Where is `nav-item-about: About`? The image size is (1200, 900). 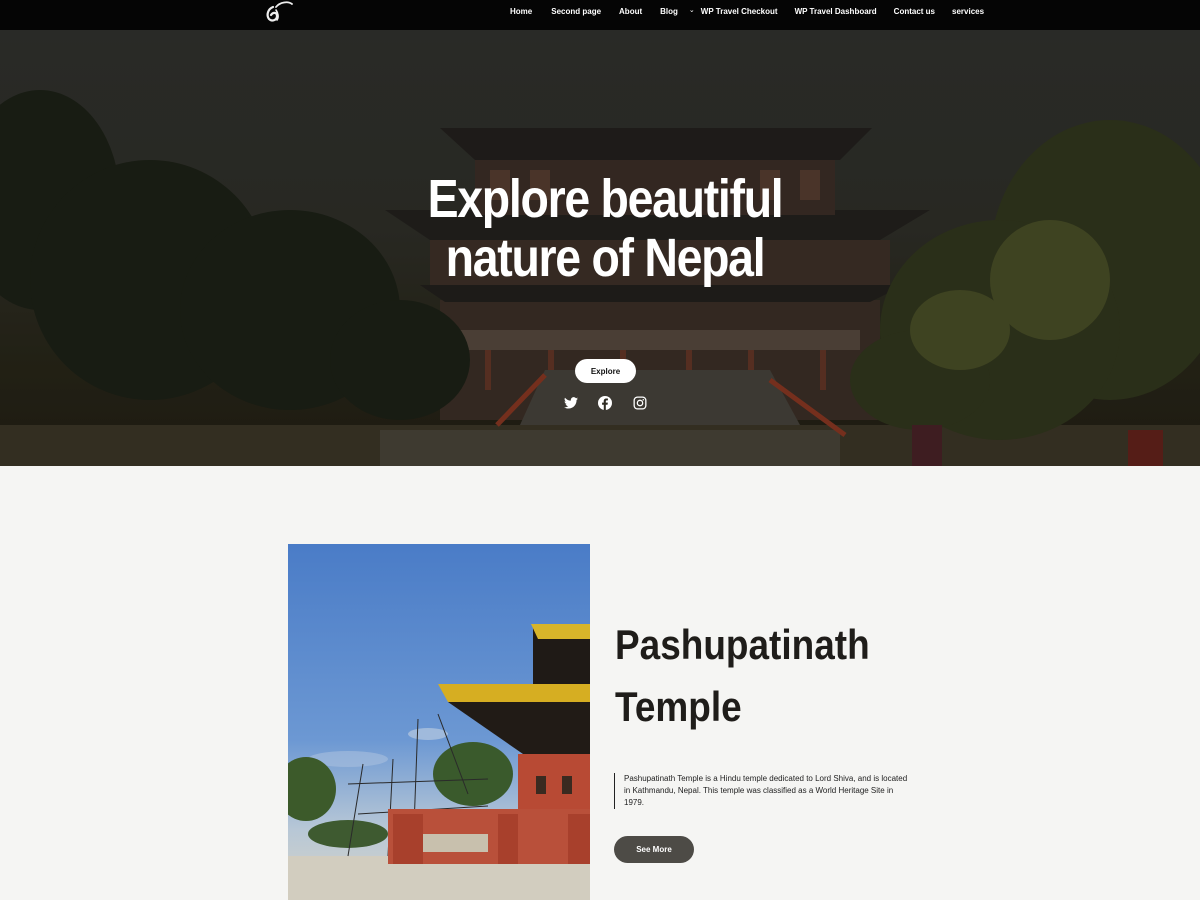 nav-item-about: About is located at coordinates (630, 11).